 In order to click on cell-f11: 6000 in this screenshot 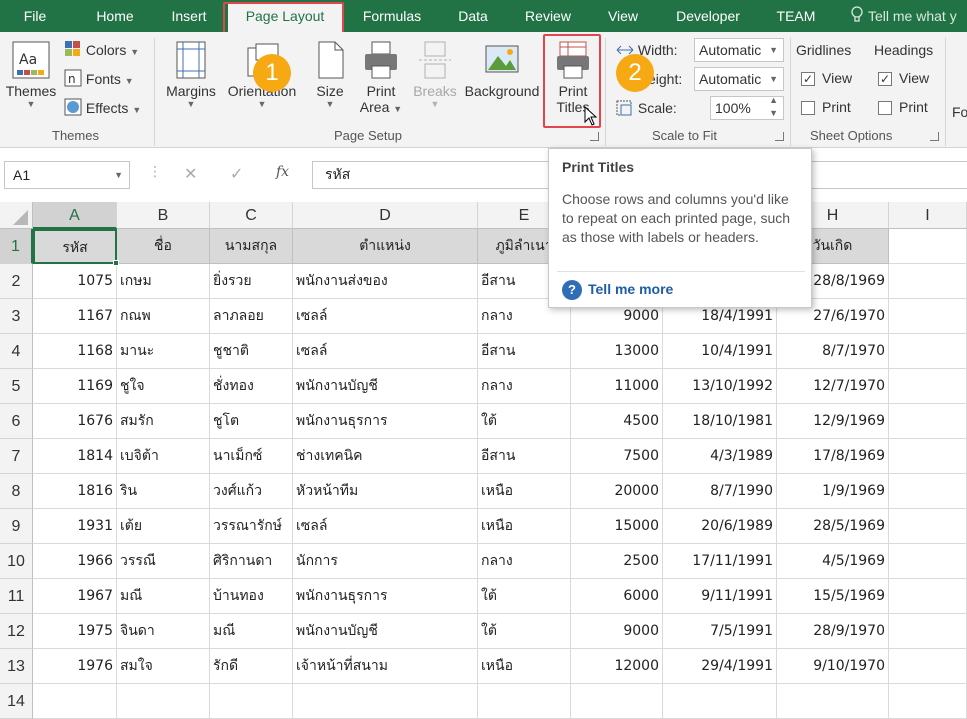, I will do `click(617, 596)`.